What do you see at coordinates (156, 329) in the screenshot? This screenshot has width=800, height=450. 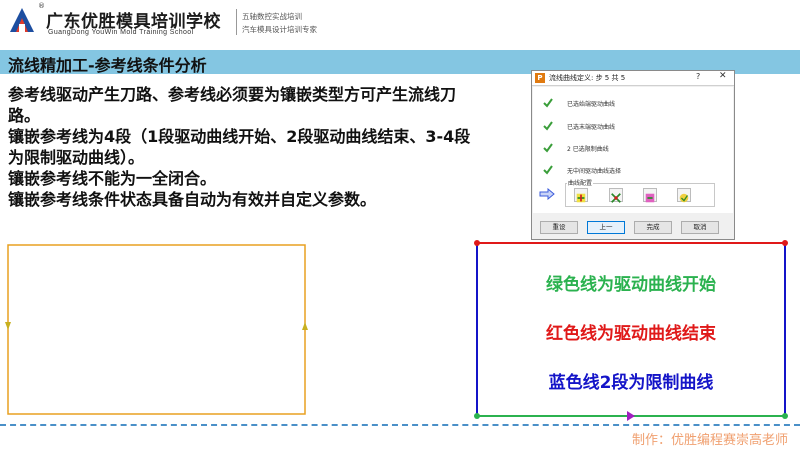 I see `closed-reference-shape` at bounding box center [156, 329].